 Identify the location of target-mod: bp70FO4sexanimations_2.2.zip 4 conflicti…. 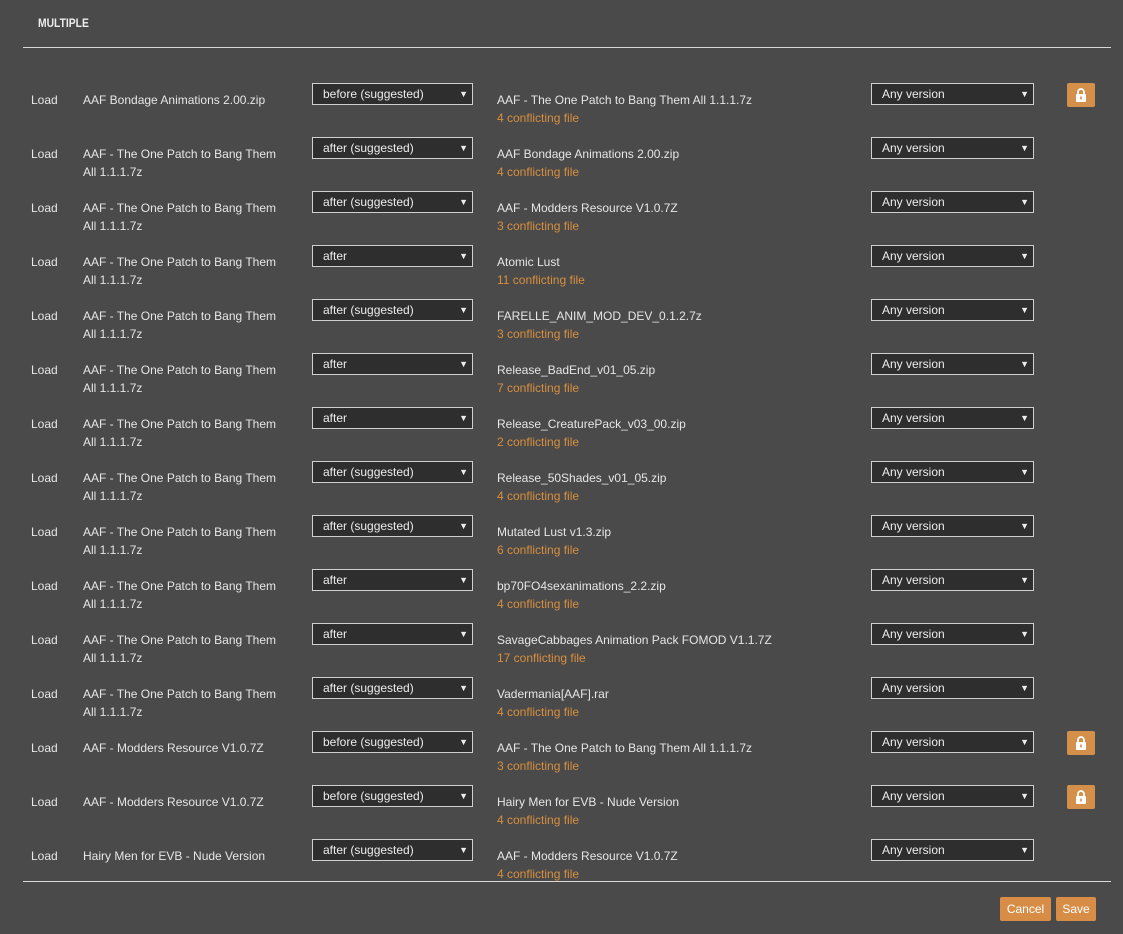
(667, 595).